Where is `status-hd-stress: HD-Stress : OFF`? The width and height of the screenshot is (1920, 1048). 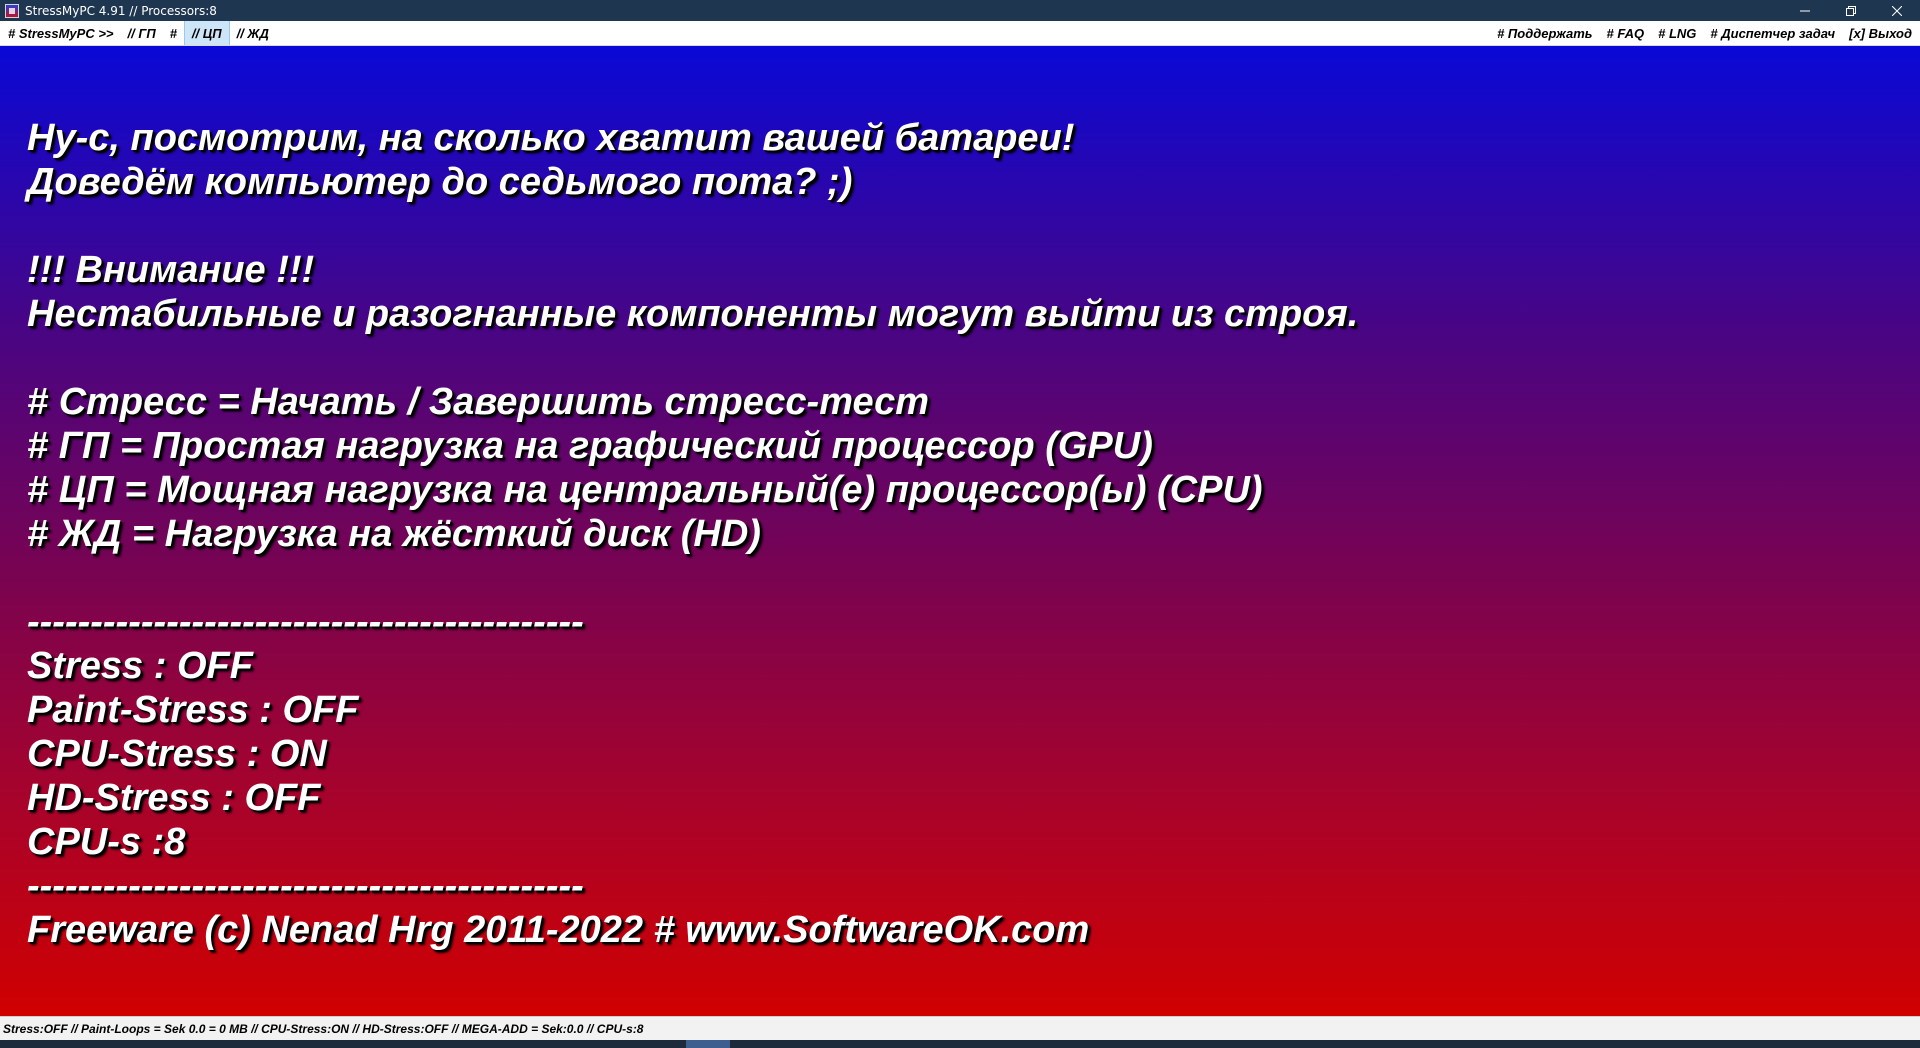
status-hd-stress: HD-Stress : OFF is located at coordinates (174, 798).